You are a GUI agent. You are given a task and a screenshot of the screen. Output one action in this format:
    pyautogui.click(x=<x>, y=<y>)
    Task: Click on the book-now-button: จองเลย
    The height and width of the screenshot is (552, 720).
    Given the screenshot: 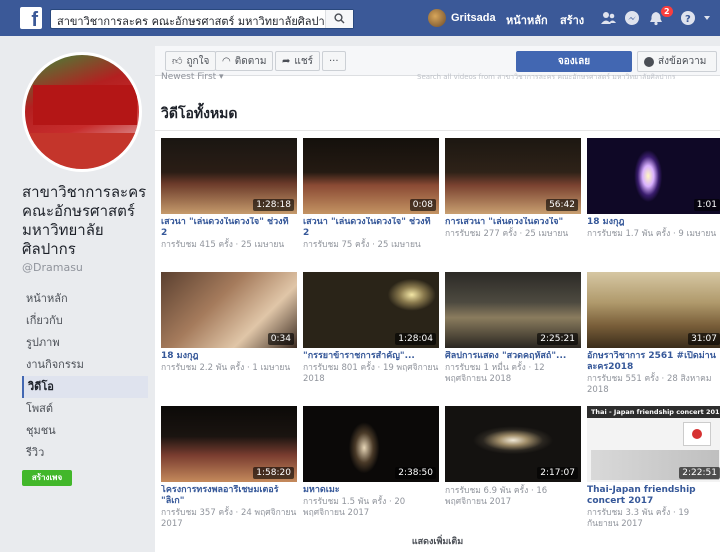 What is the action you would take?
    pyautogui.click(x=574, y=61)
    